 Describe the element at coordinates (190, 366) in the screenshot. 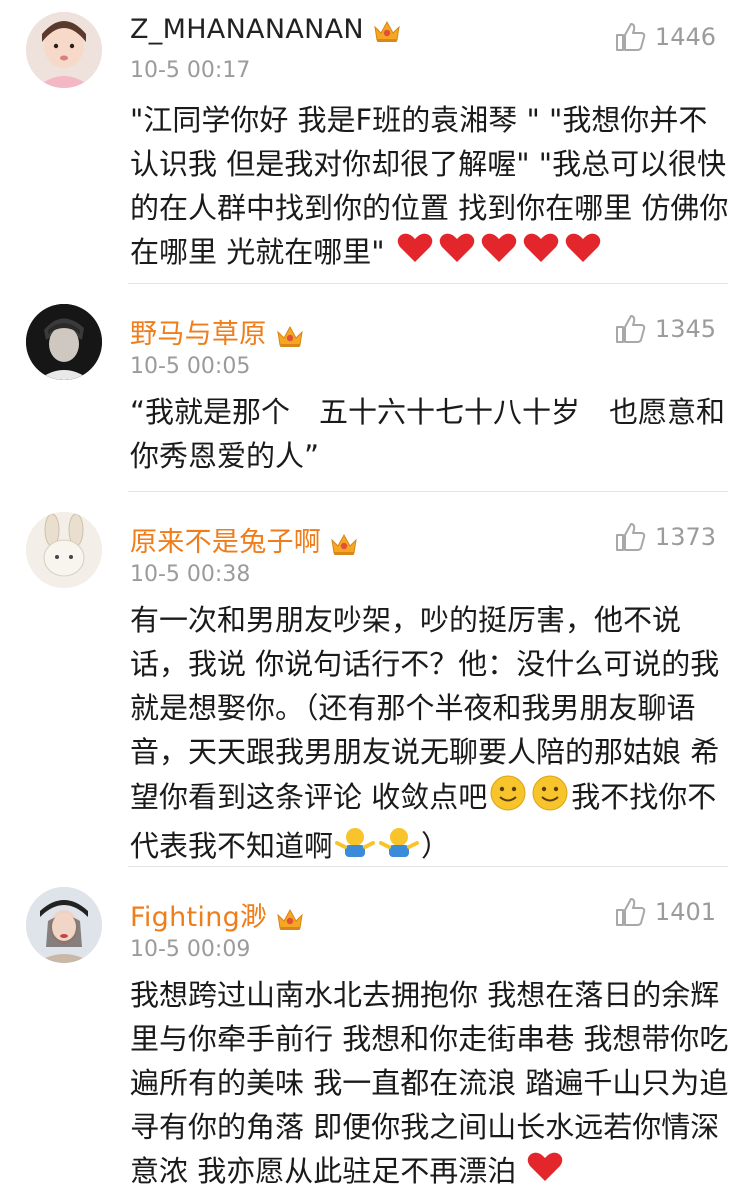

I see `comment-time: 10-5 00:05` at that location.